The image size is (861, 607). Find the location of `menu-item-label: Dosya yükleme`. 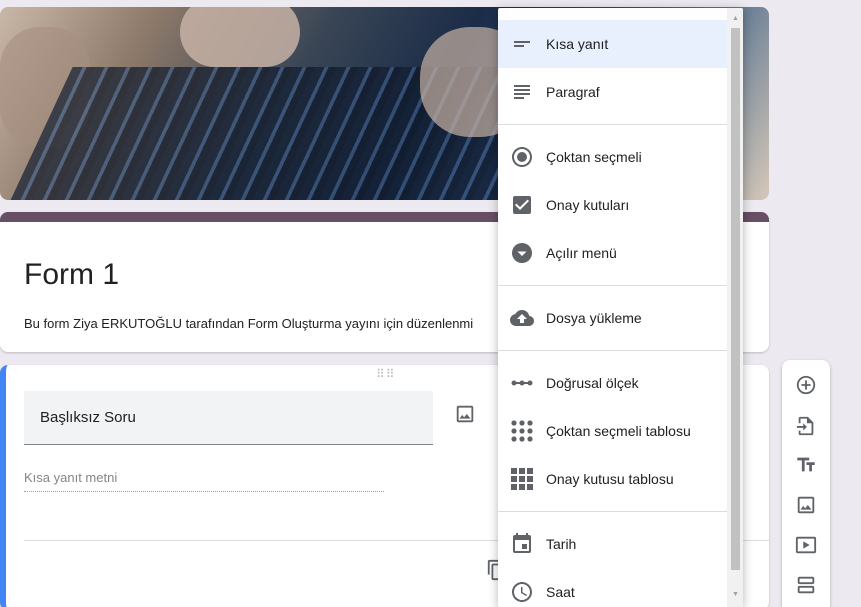

menu-item-label: Dosya yükleme is located at coordinates (594, 318).